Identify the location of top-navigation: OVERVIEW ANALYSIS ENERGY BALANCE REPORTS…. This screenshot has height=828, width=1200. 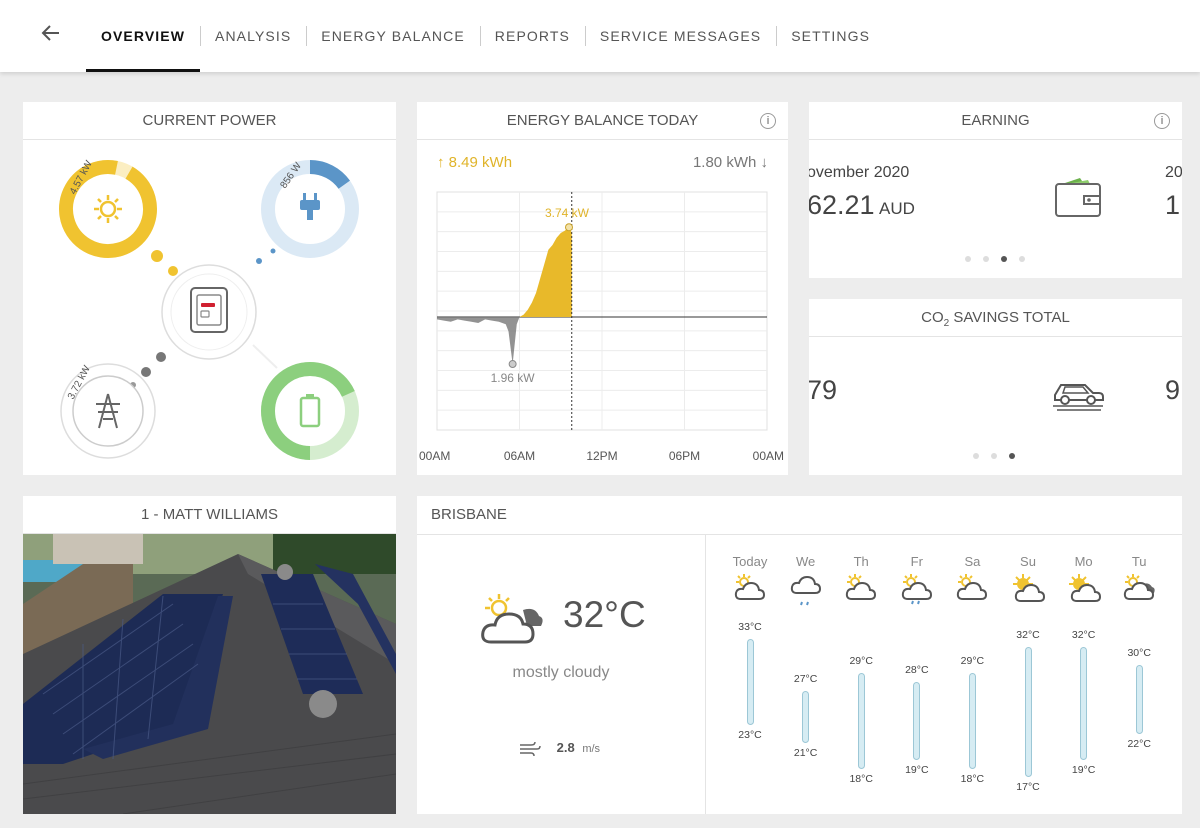
(600, 36).